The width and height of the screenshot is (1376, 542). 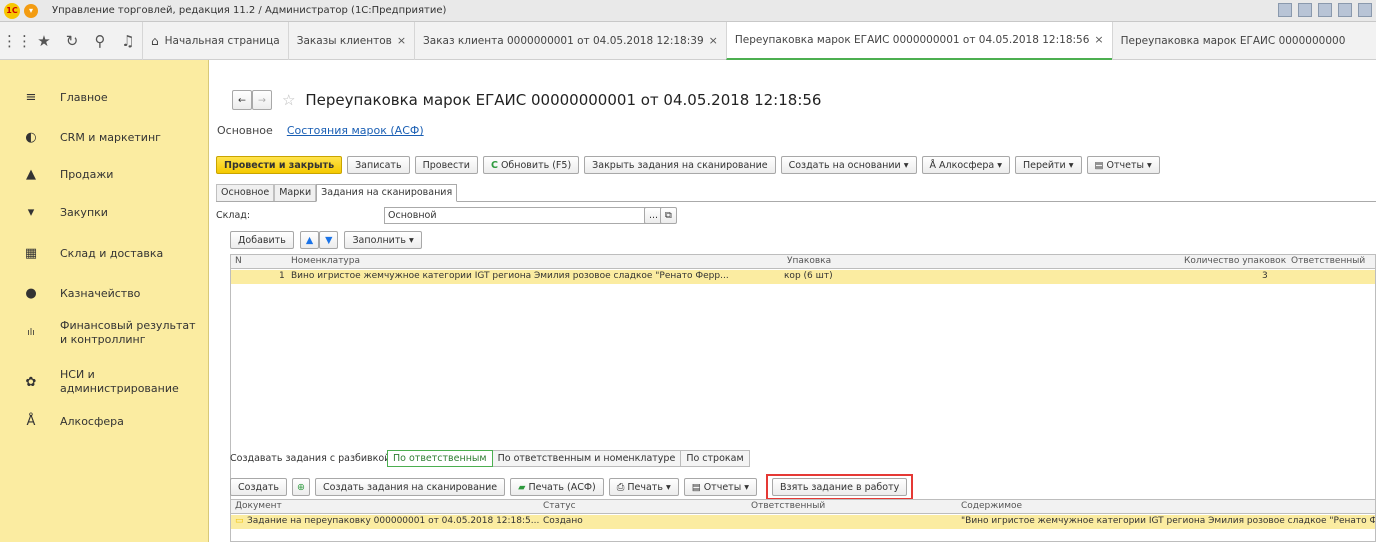 I want to click on cell-qty: 3, so click(x=1265, y=276).